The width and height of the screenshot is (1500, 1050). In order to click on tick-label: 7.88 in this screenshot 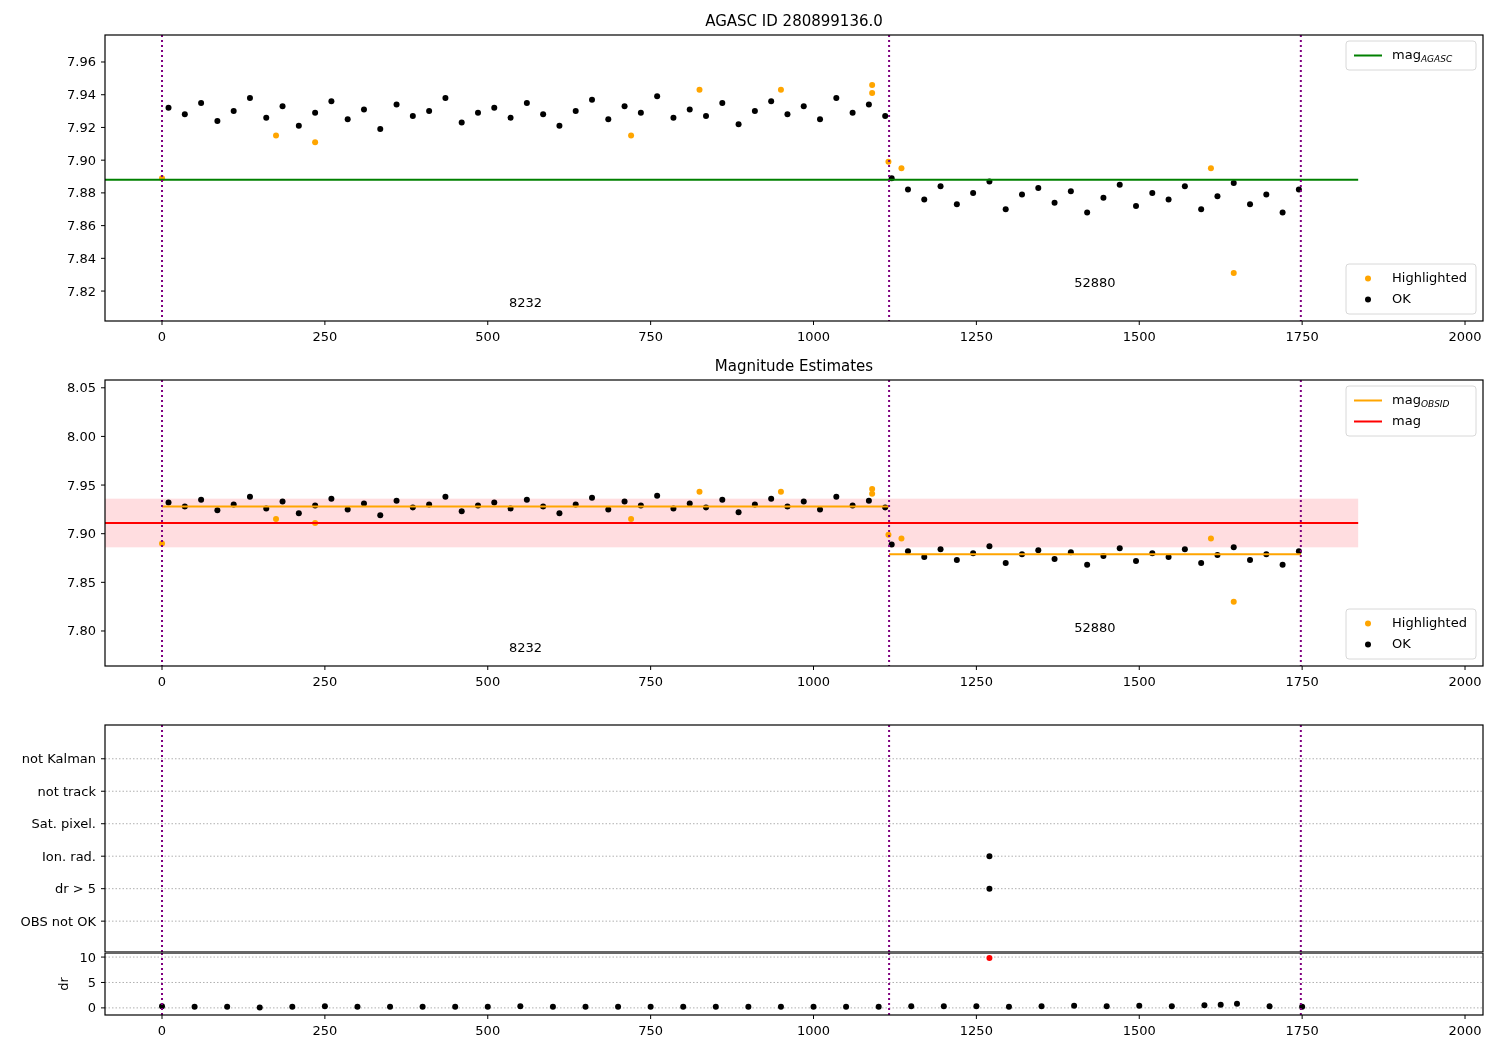, I will do `click(81, 193)`.